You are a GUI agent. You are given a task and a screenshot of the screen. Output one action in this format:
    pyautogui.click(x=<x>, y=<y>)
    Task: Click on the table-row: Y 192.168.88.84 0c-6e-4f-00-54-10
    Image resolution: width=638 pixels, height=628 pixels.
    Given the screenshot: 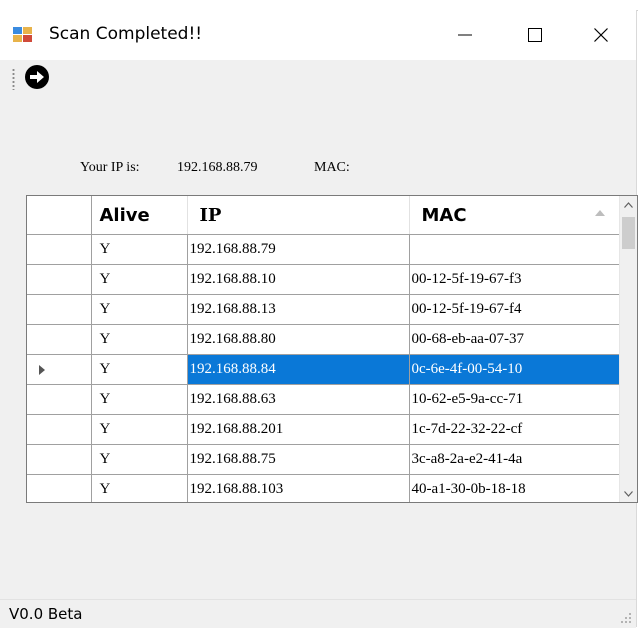 What is the action you would take?
    pyautogui.click(x=323, y=369)
    